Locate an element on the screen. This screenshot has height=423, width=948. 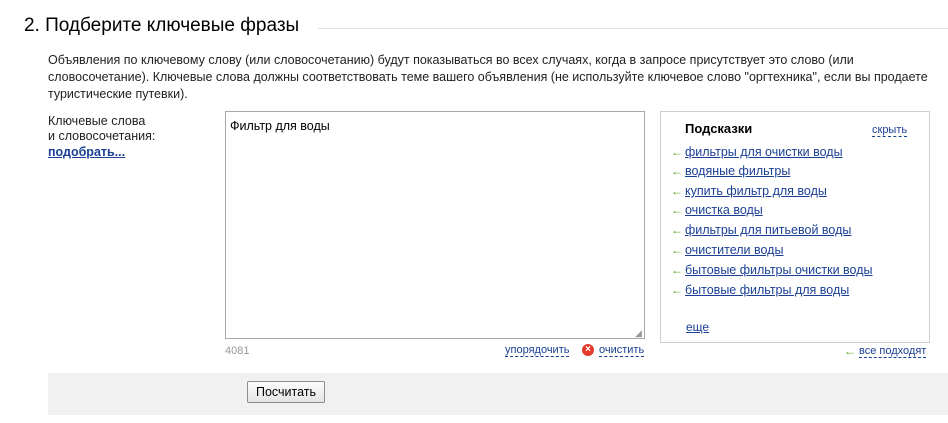
hint-item: ← бытовые фильтры для воды is located at coordinates (760, 291).